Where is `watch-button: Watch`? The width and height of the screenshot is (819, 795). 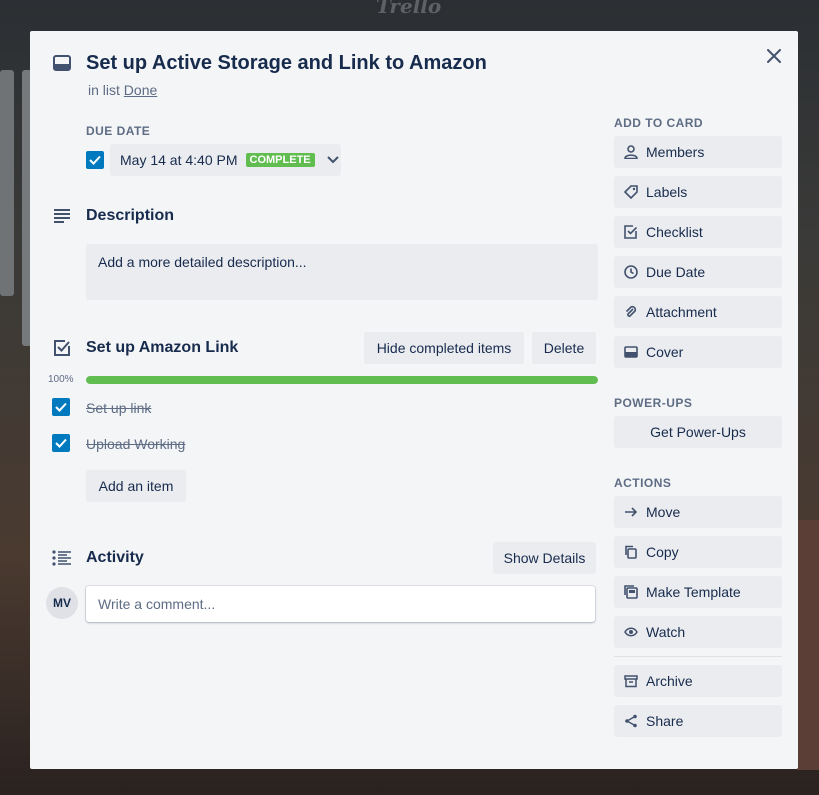
watch-button: Watch is located at coordinates (698, 632).